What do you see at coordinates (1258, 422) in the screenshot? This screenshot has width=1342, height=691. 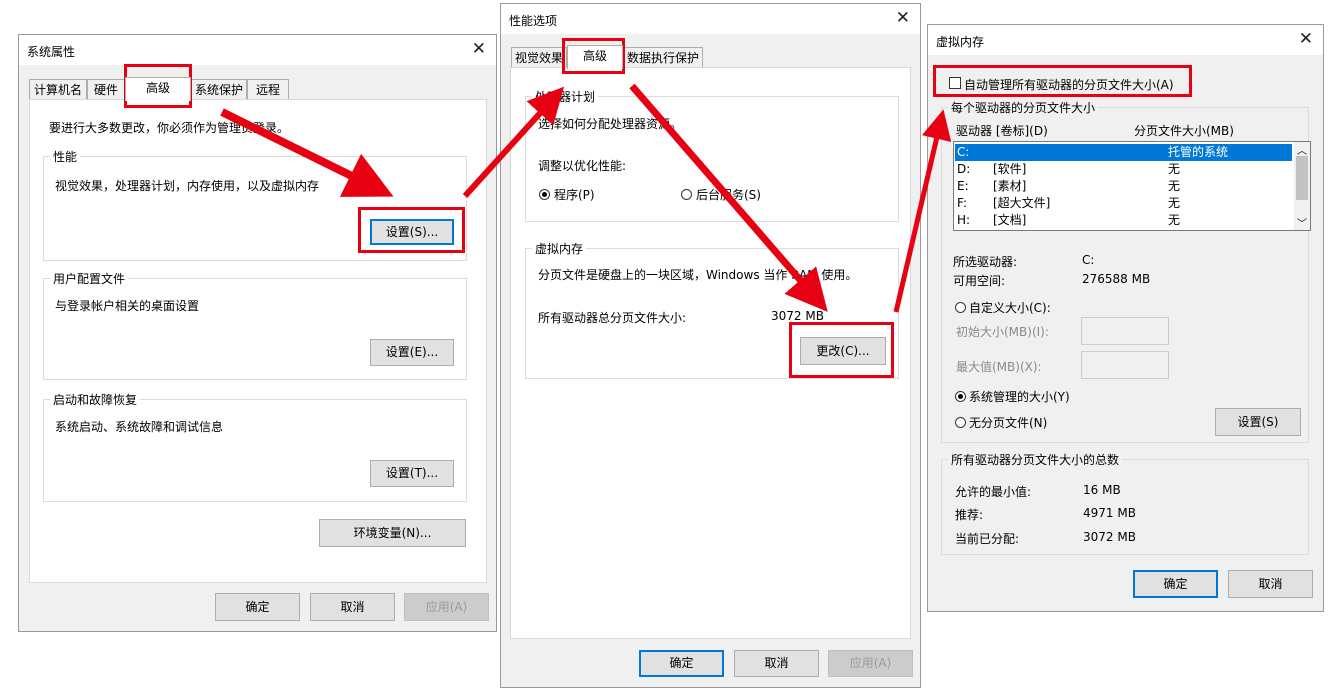 I see `set-button: 设置(S)` at bounding box center [1258, 422].